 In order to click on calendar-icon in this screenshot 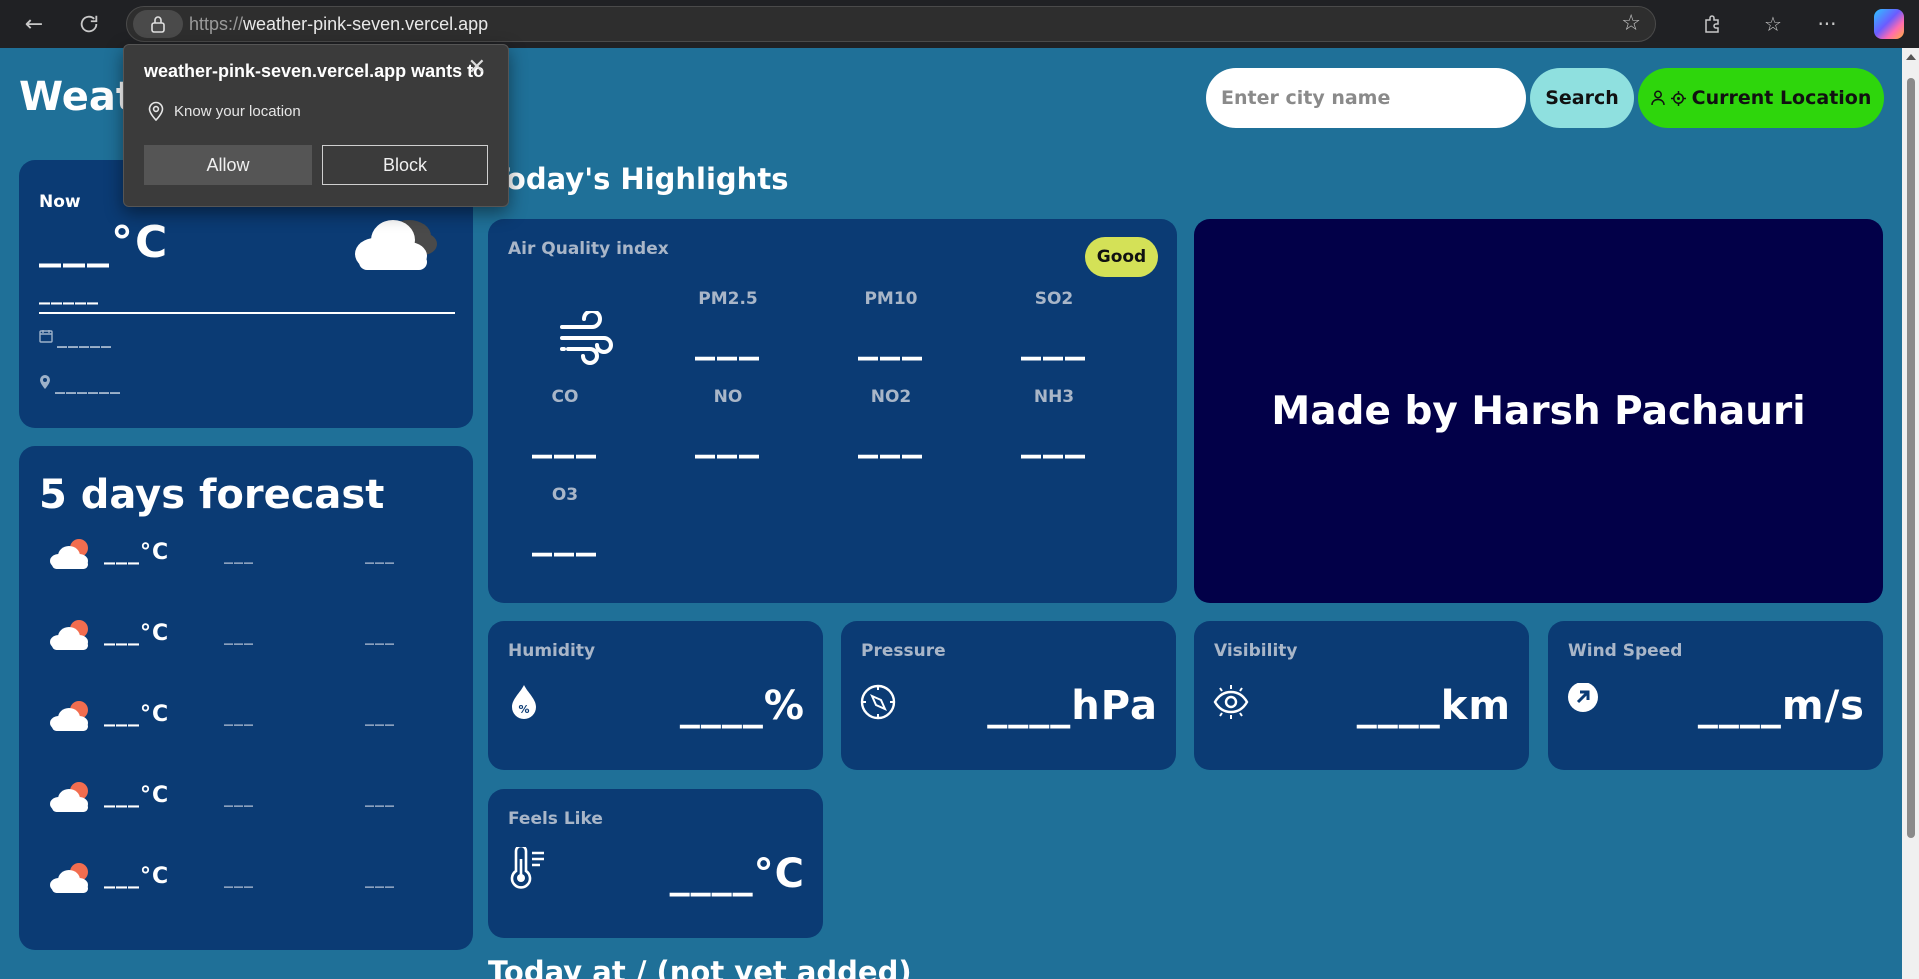, I will do `click(46, 336)`.